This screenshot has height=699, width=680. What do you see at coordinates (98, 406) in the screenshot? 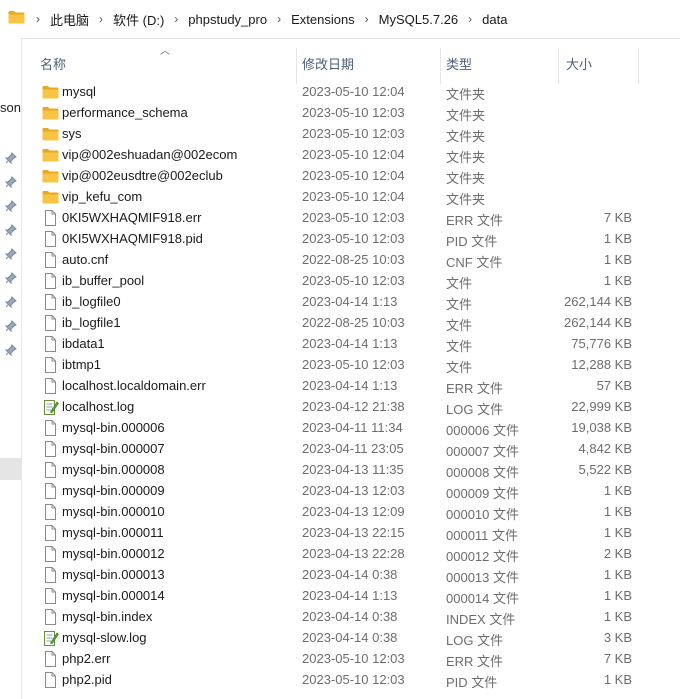
I see `file-name: localhost.log` at bounding box center [98, 406].